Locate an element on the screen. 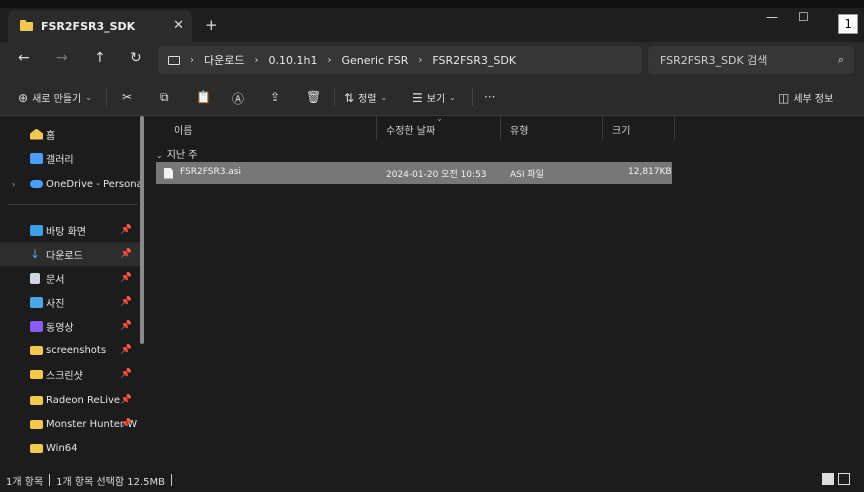 The image size is (864, 492). details-label: 세부 정보 is located at coordinates (813, 99).